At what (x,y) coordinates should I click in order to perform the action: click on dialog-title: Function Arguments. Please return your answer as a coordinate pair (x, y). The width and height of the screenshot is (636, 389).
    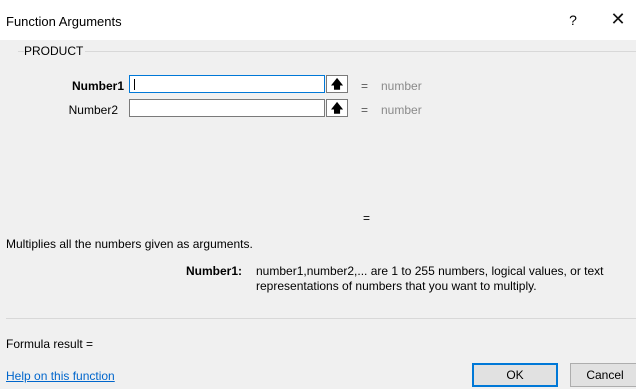
    Looking at the image, I should click on (64, 21).